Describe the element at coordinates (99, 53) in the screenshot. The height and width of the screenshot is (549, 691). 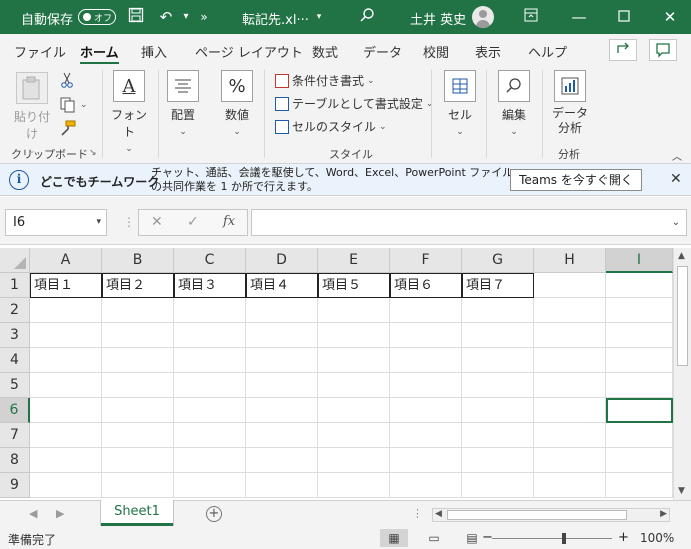
I see `tab-home: ホーム` at that location.